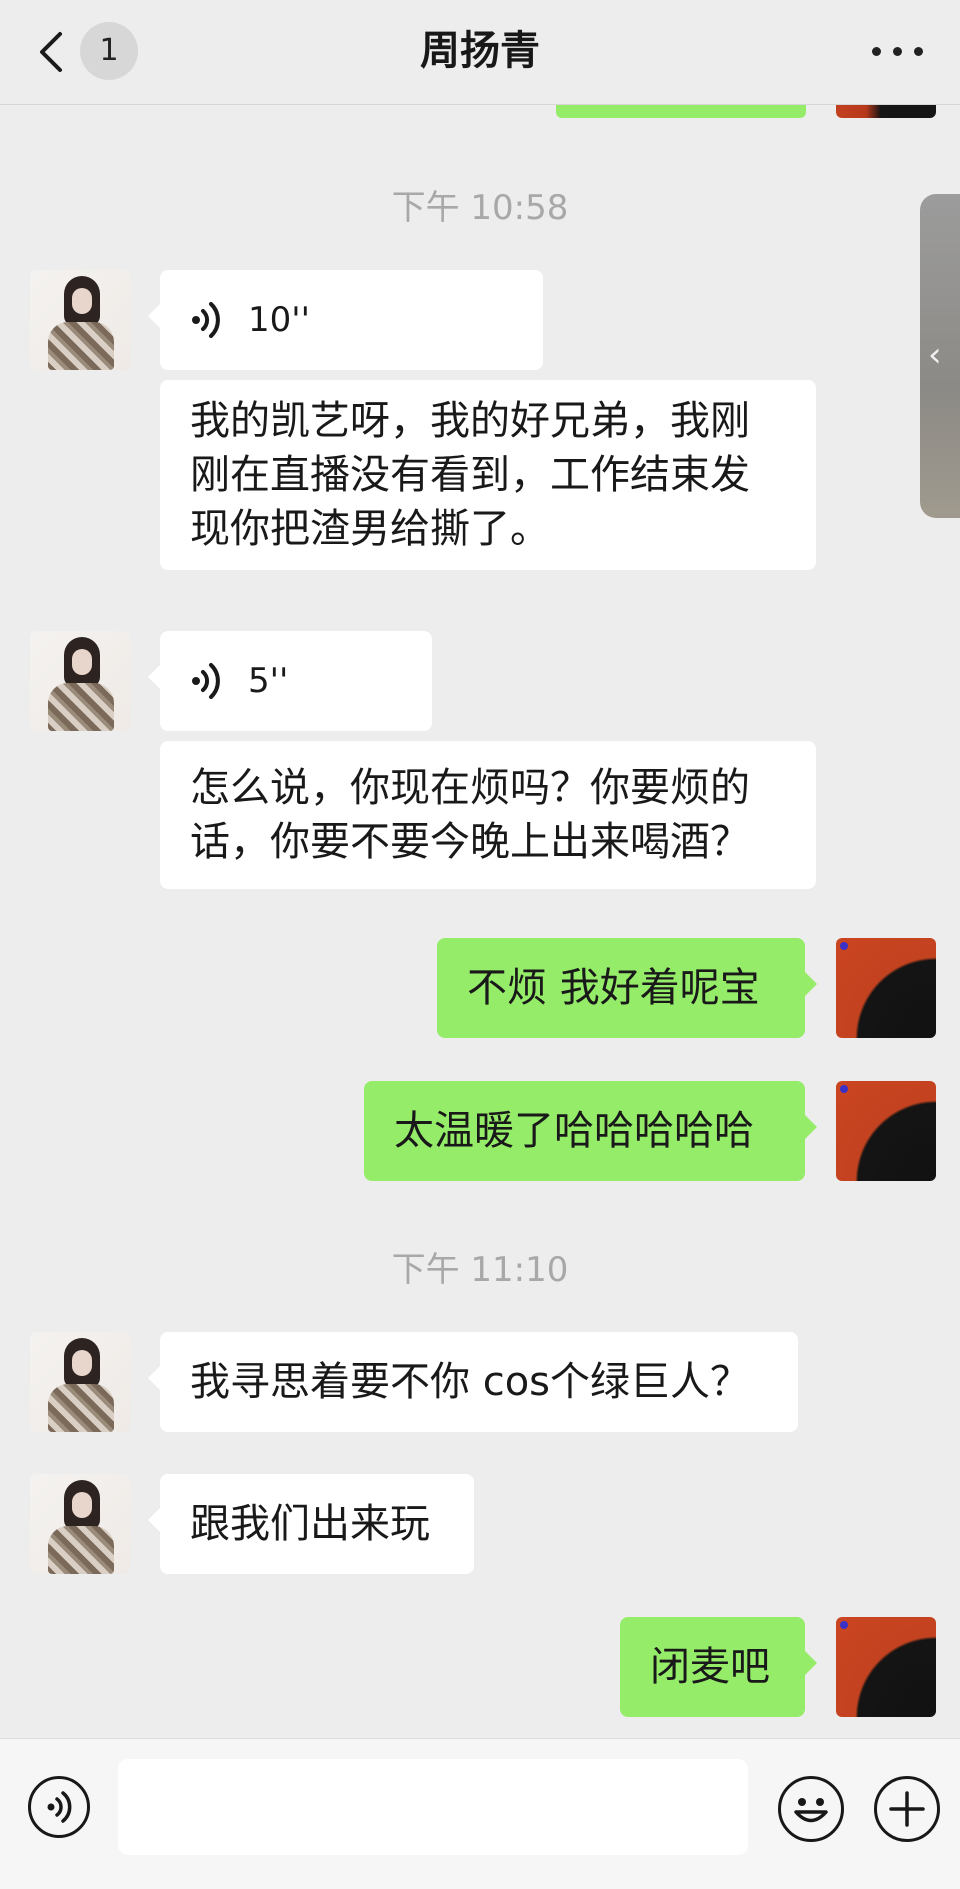  Describe the element at coordinates (473, 1382) in the screenshot. I see `text-message: 我寻思着要不你 cos个绿巨人？` at that location.